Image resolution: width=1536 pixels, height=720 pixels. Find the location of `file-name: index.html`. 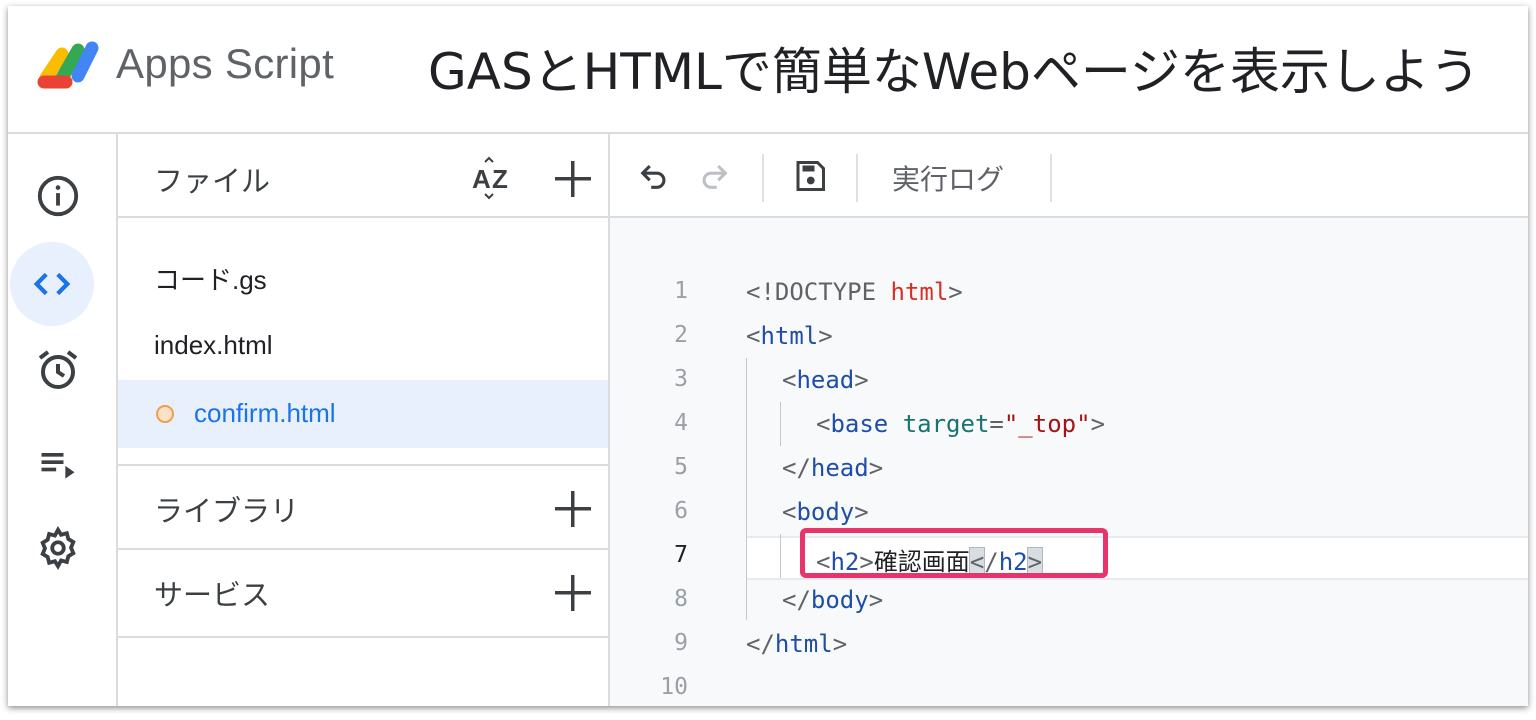

file-name: index.html is located at coordinates (213, 345).